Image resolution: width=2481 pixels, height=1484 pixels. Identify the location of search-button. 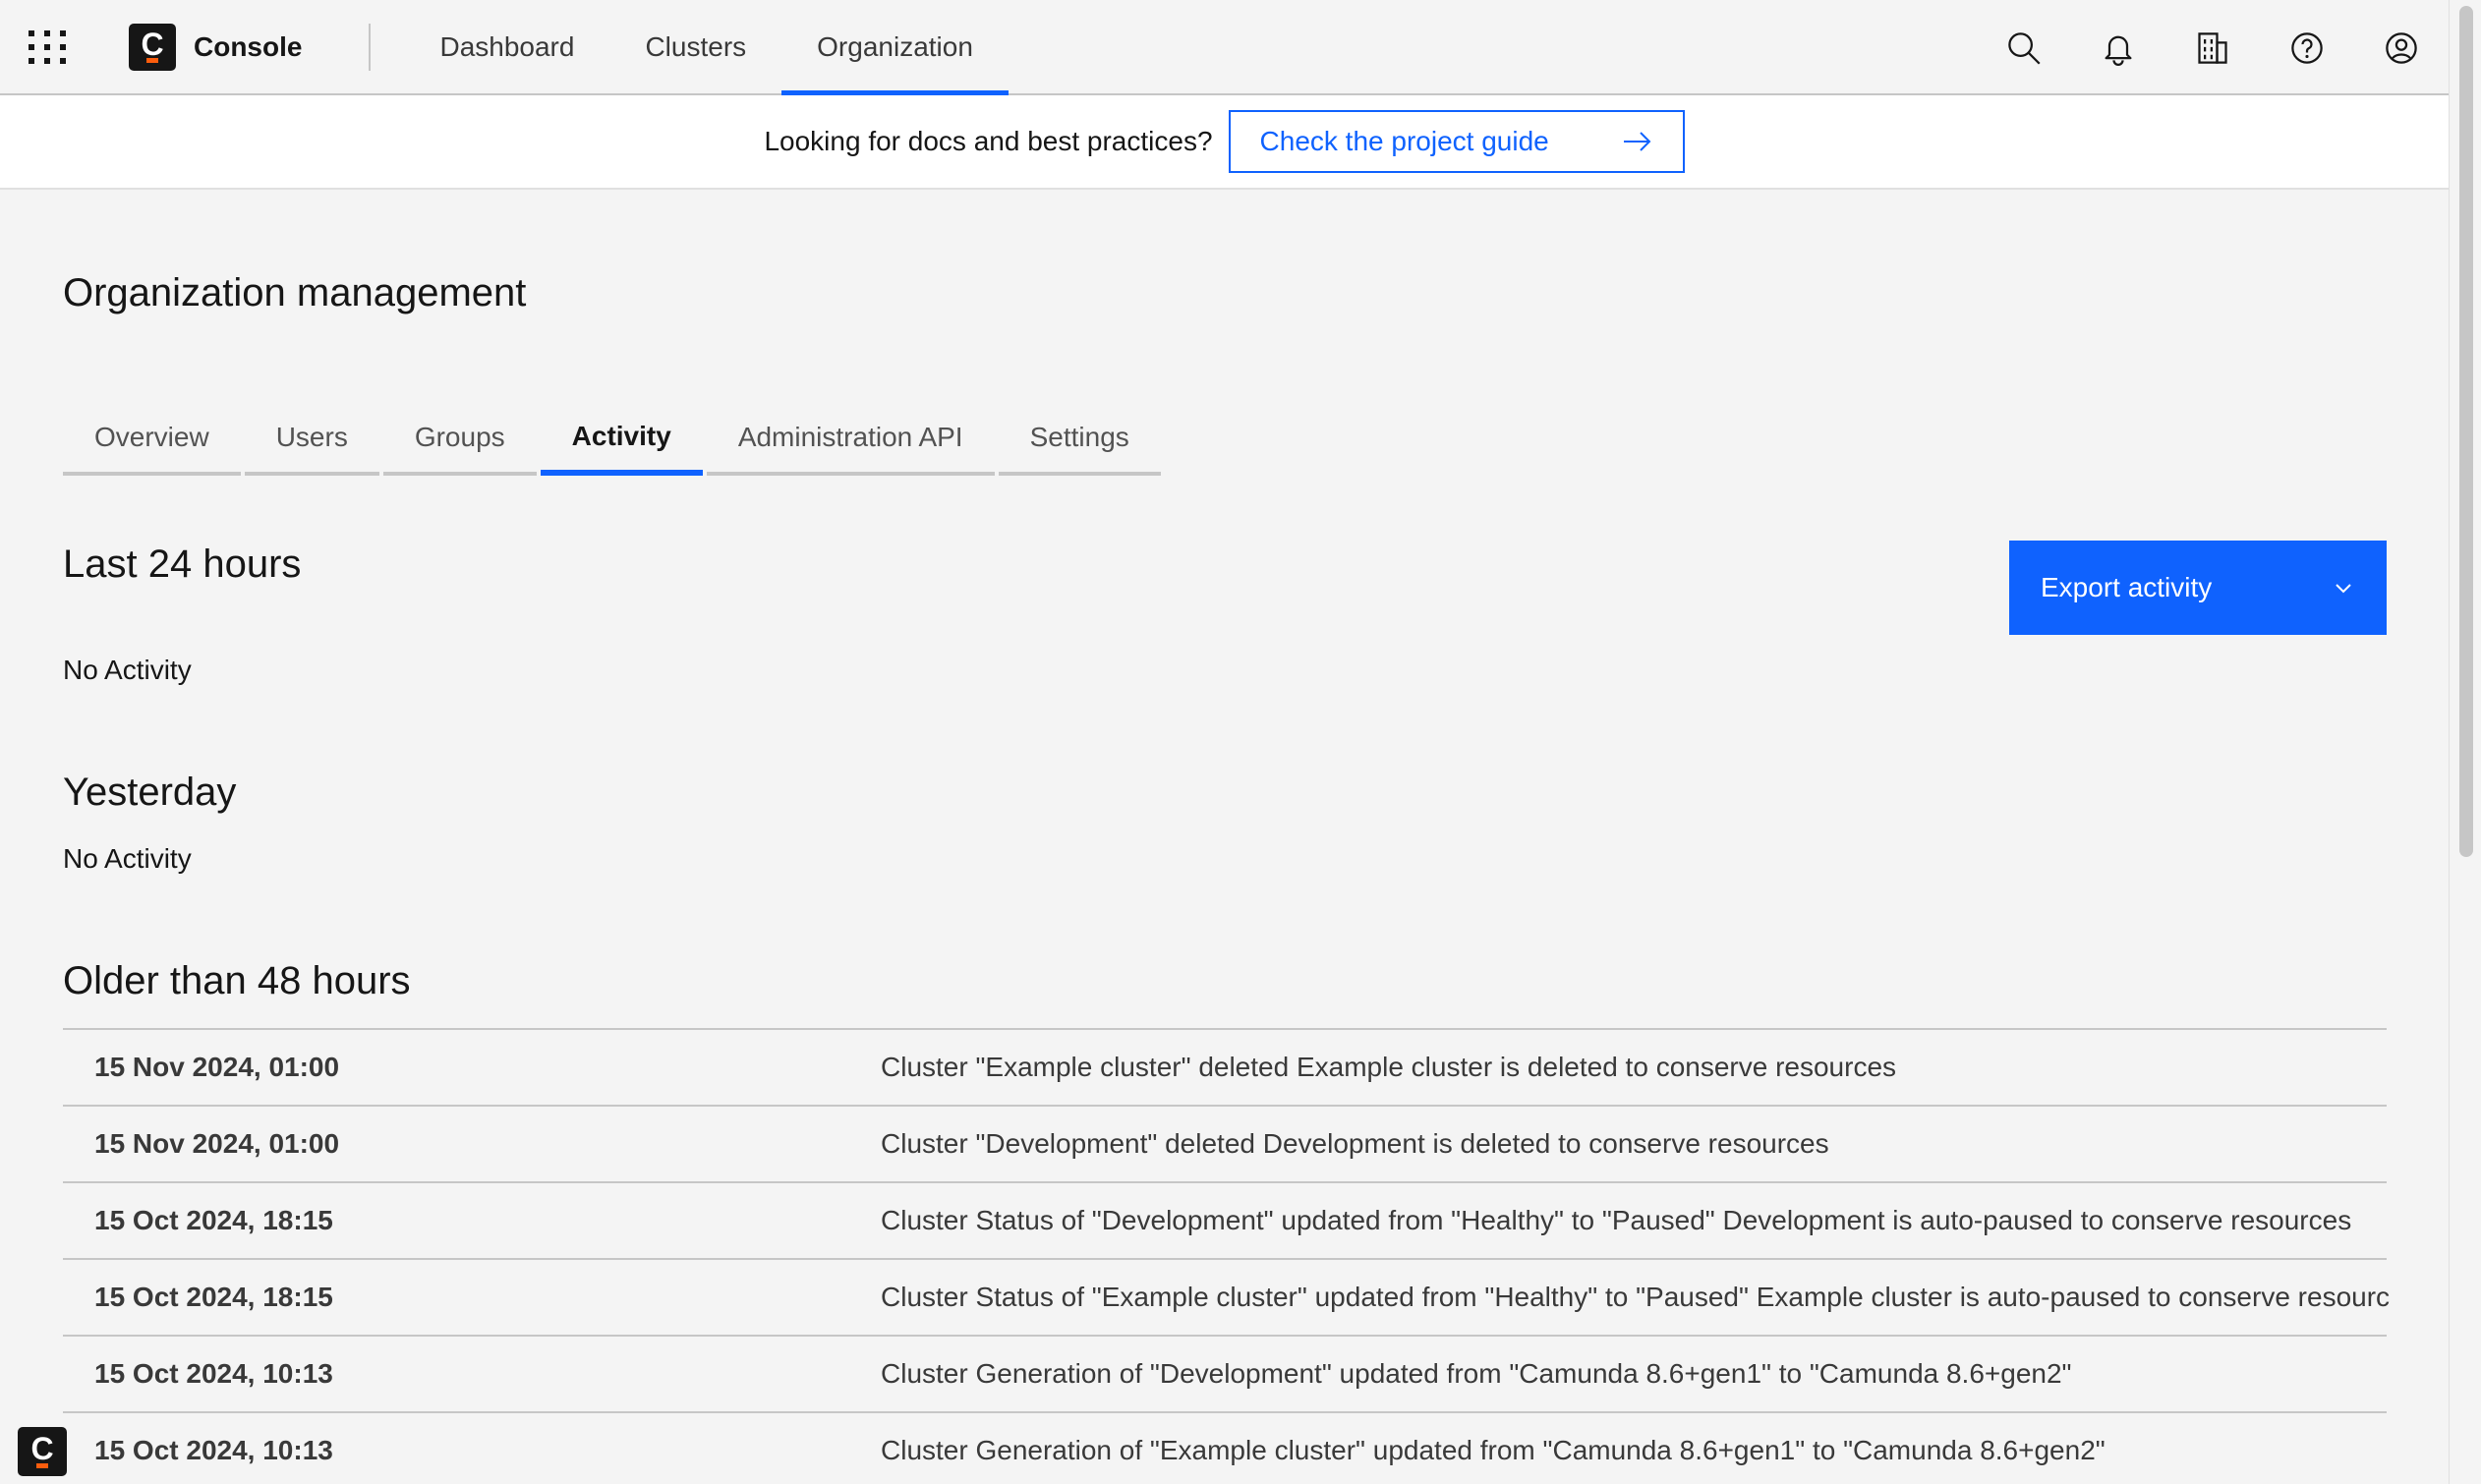
(2024, 47).